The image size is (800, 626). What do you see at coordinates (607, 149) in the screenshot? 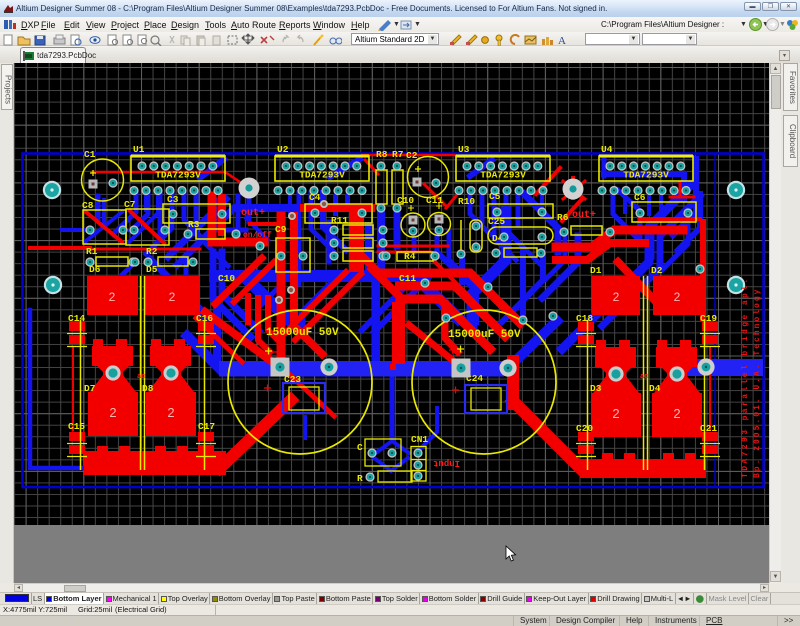
I see `svg-text: U4` at bounding box center [607, 149].